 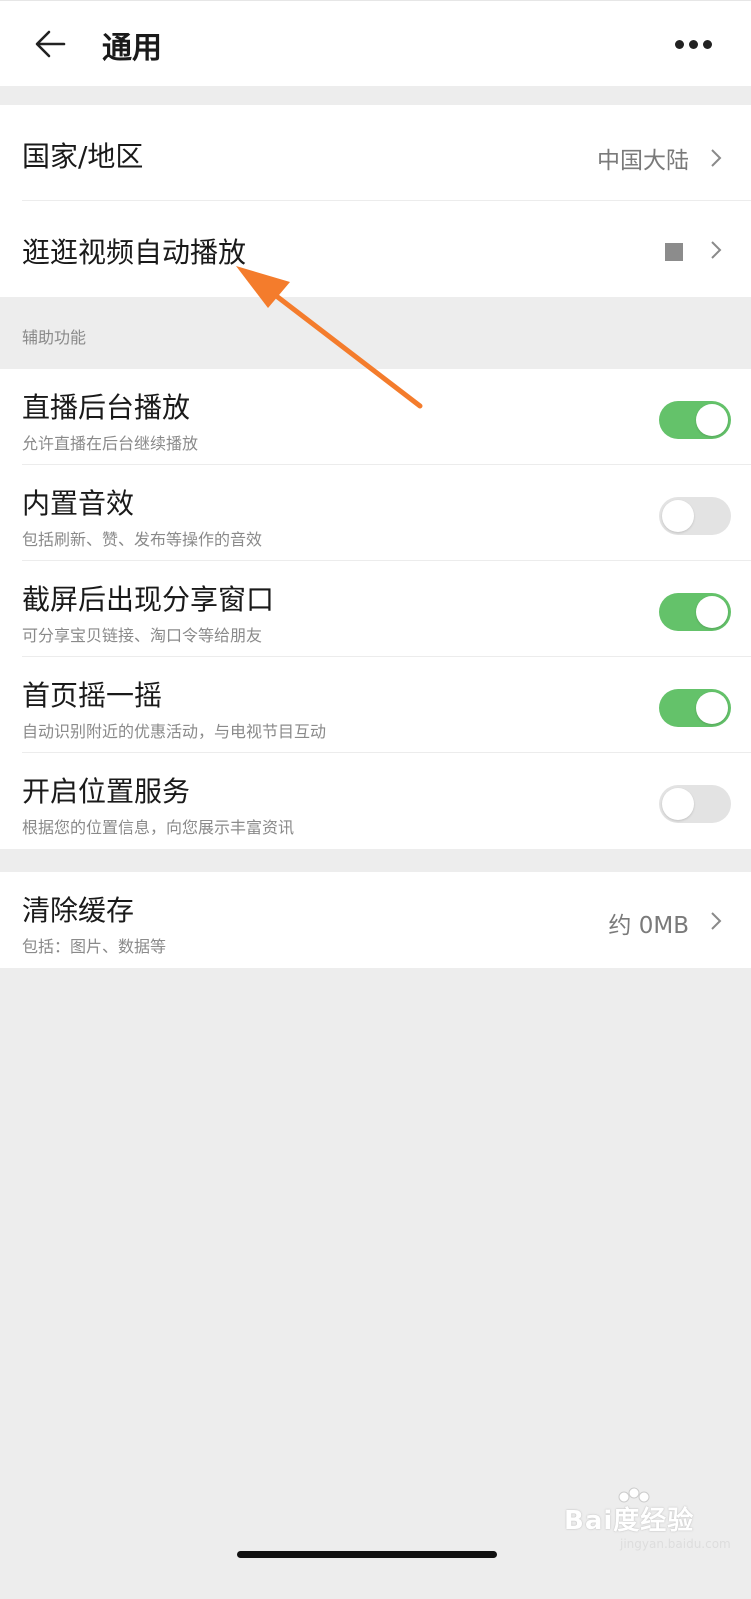 I want to click on annotation-arrow-icon, so click(x=329, y=337).